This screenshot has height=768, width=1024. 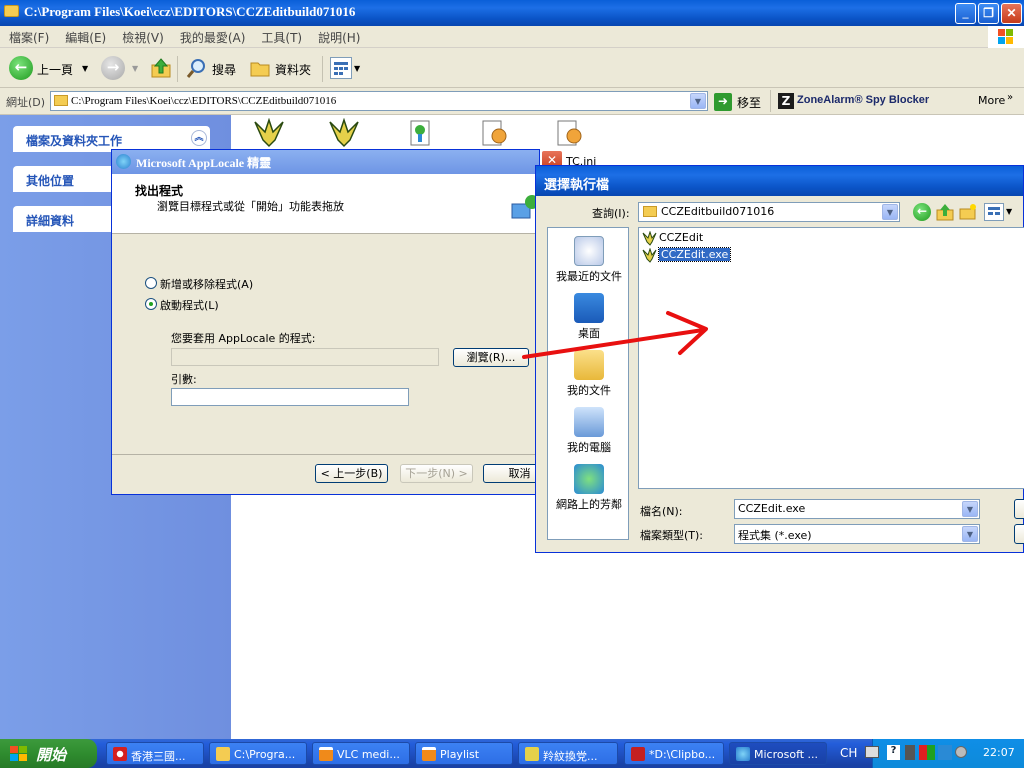 What do you see at coordinates (142, 36) in the screenshot?
I see `menu-view: 檢視(V)` at bounding box center [142, 36].